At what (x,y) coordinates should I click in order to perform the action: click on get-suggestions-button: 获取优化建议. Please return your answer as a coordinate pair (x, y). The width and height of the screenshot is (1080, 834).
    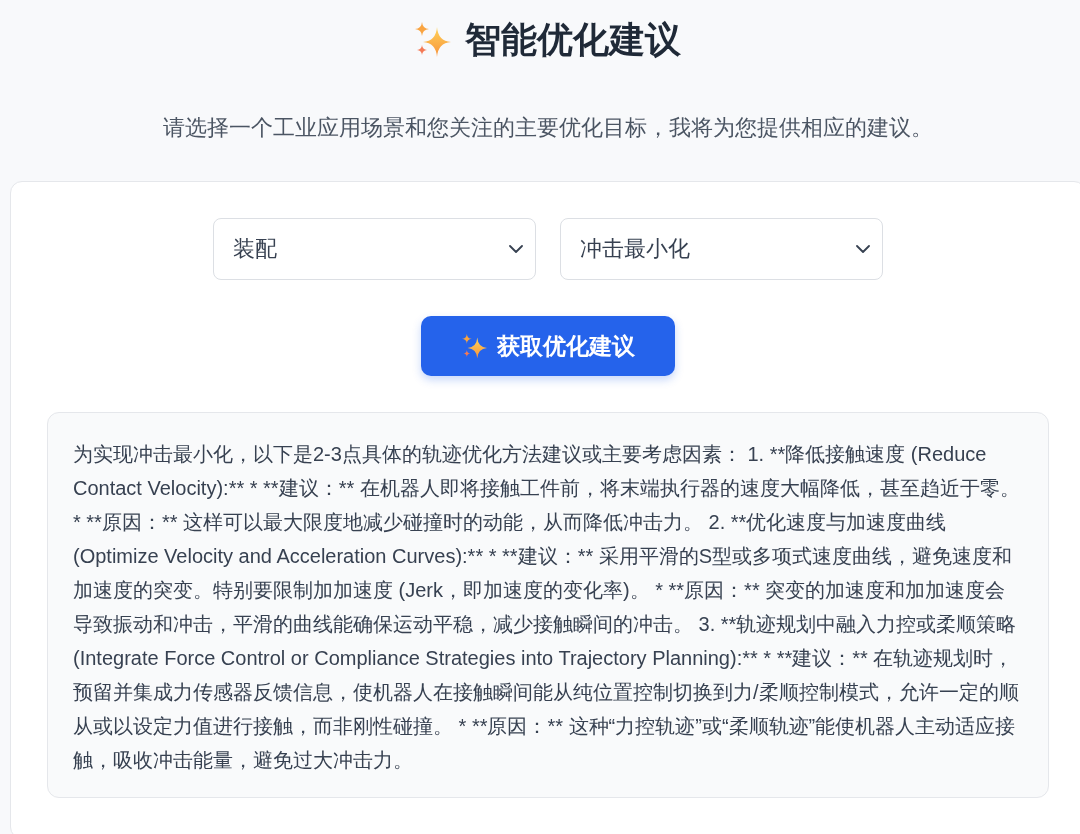
    Looking at the image, I should click on (548, 346).